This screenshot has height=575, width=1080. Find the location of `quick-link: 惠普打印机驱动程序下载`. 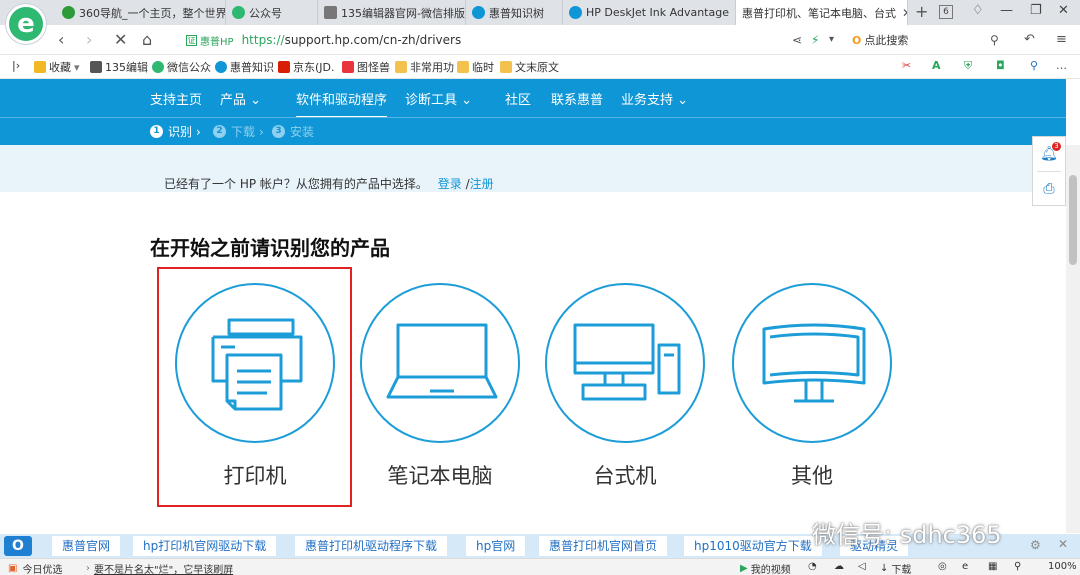

quick-link: 惠普打印机驱动程序下载 is located at coordinates (371, 546).